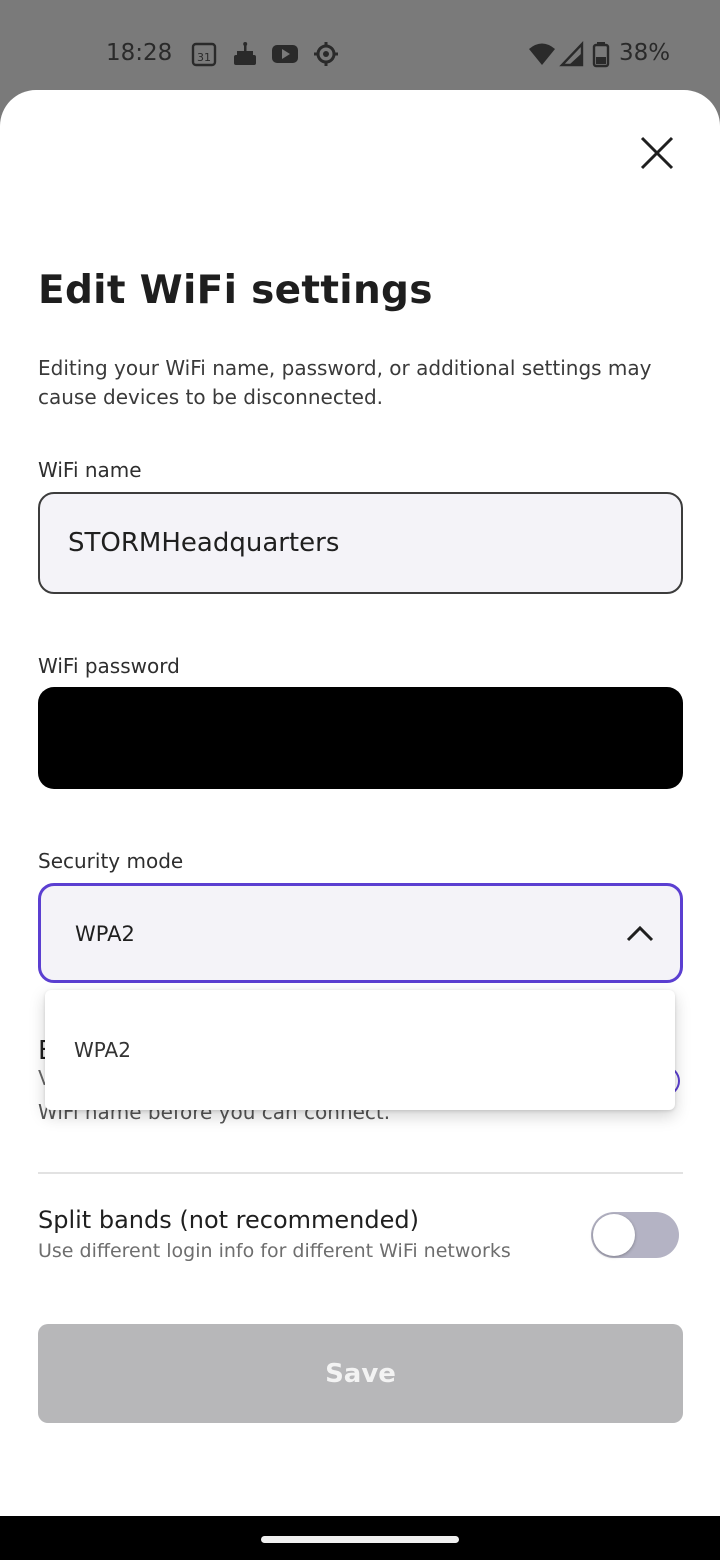 The image size is (720, 1560). What do you see at coordinates (601, 54) in the screenshot?
I see `battery-icon` at bounding box center [601, 54].